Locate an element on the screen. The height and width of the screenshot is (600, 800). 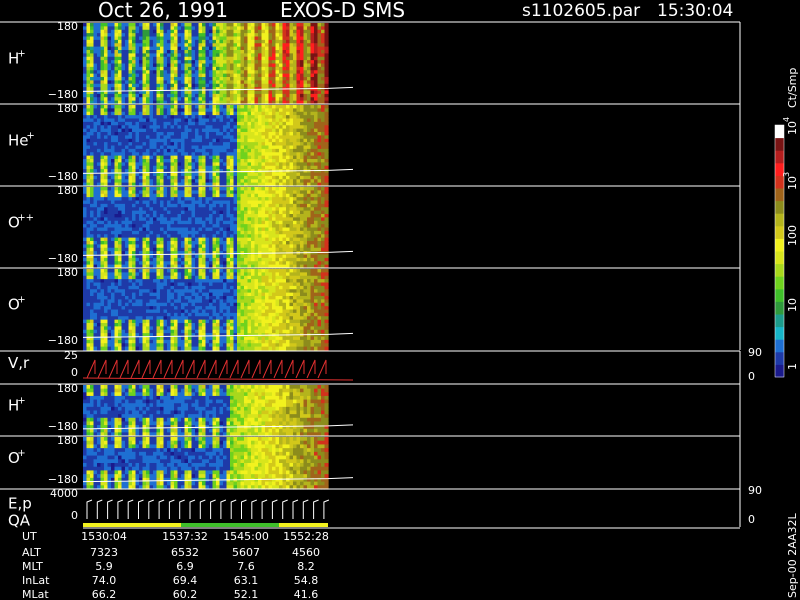
panel-3: O++180−180 is located at coordinates (370, 226).